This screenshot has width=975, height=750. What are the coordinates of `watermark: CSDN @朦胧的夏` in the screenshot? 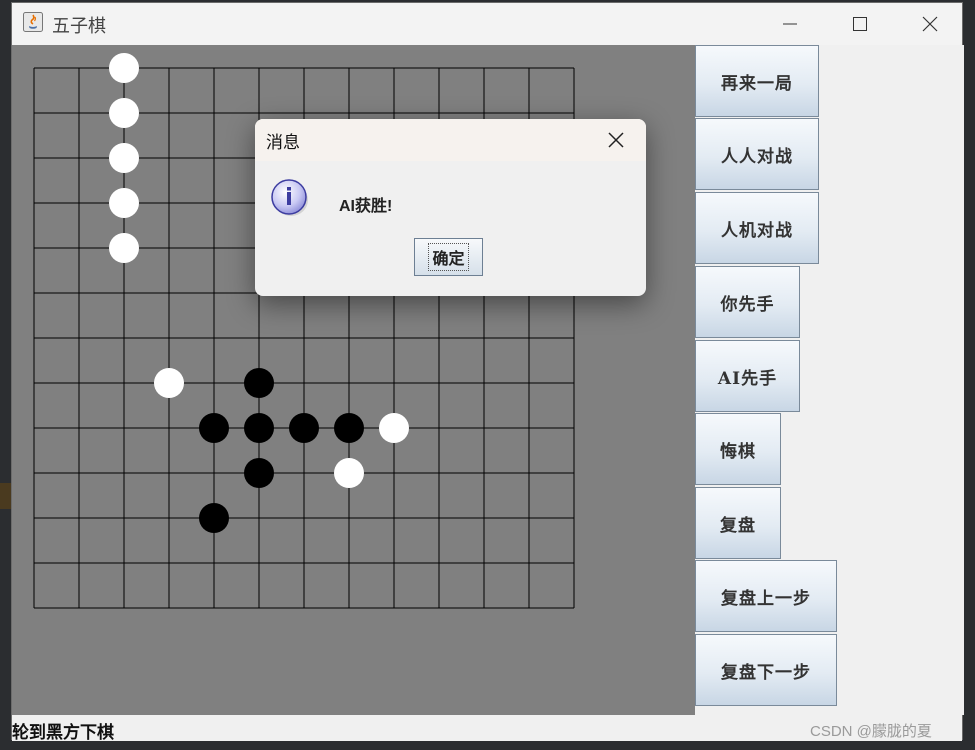 It's located at (871, 731).